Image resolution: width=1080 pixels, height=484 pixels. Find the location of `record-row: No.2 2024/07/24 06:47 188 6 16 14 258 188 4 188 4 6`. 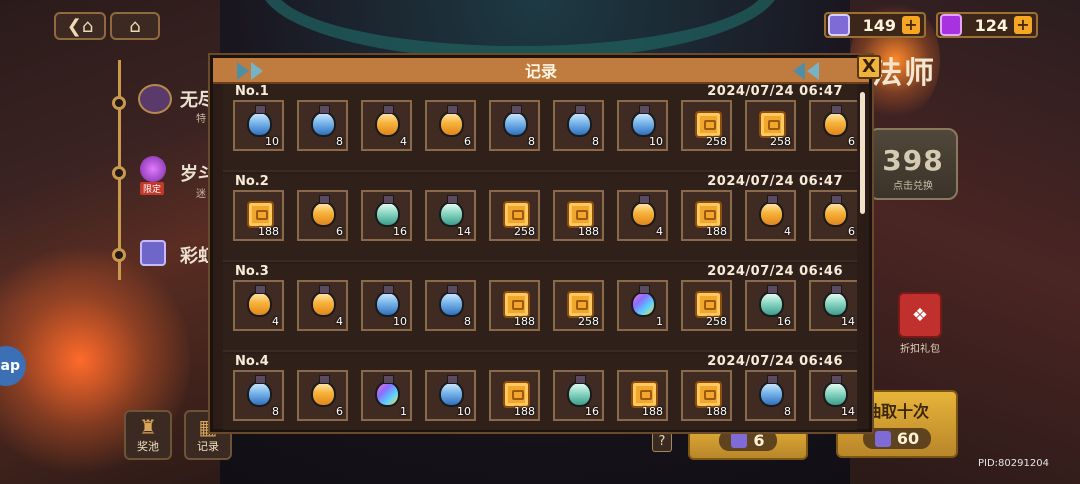

record-row: No.2 2024/07/24 06:47 188 6 16 14 258 188 4 188 4 6 is located at coordinates (540, 218).